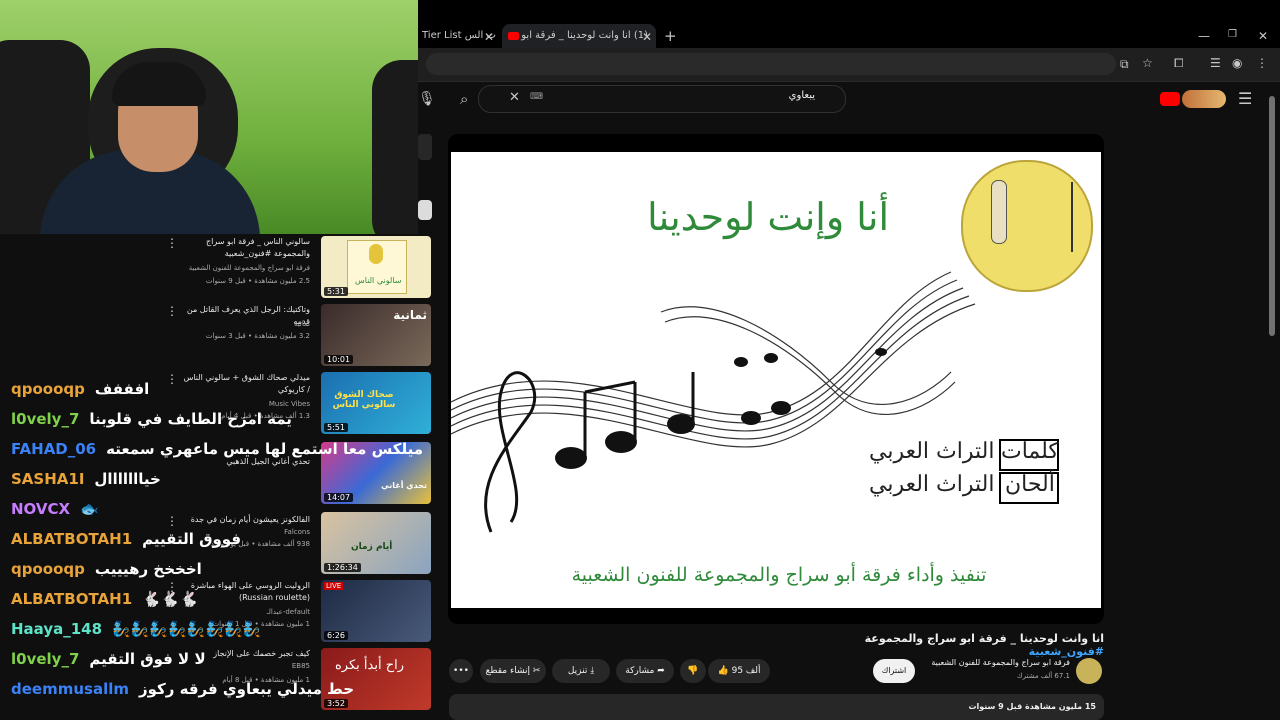 Image resolution: width=1280 pixels, height=720 pixels. I want to click on chat-text: خيااااااال, so click(127, 479).